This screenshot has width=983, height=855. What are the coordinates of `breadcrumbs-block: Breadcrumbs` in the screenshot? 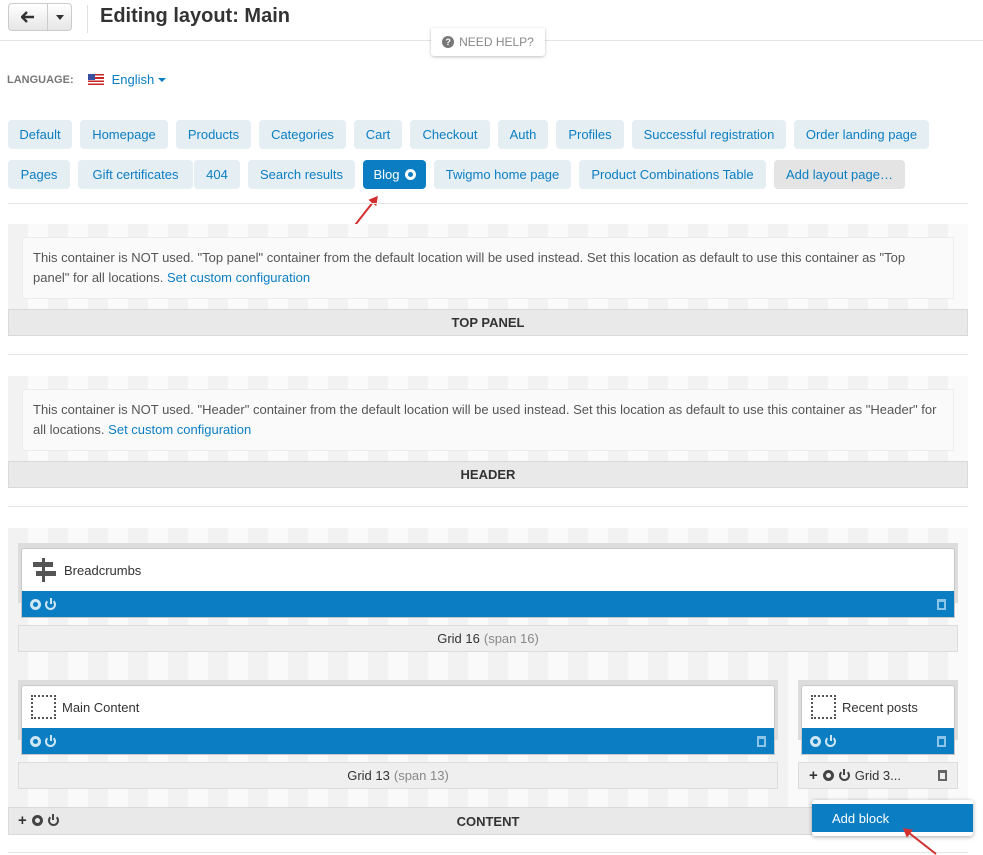 It's located at (488, 583).